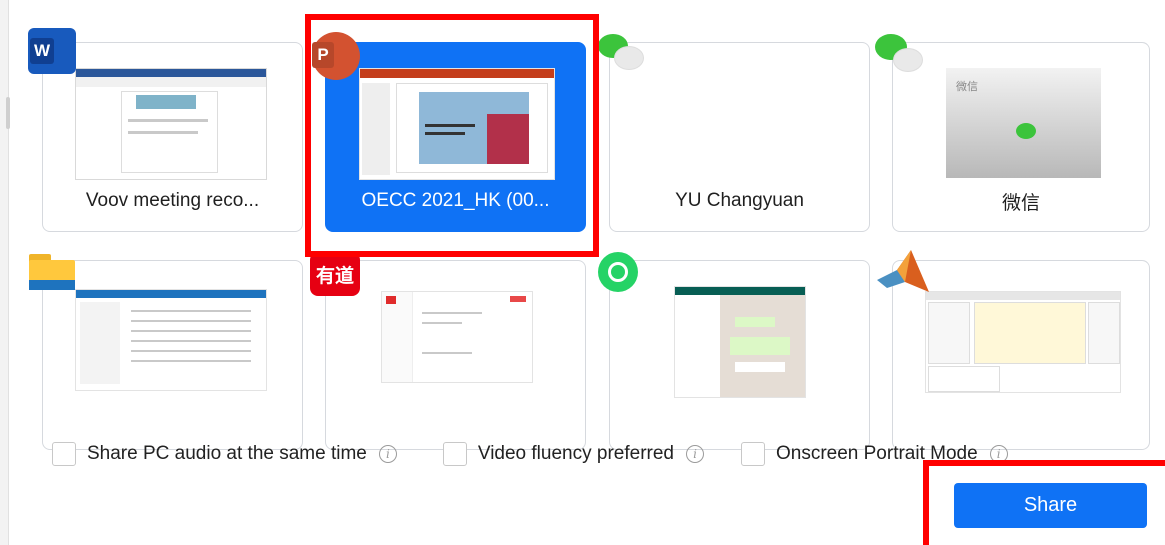 The image size is (1165, 545). Describe the element at coordinates (336, 56) in the screenshot. I see `powerpoint-icon: P` at that location.